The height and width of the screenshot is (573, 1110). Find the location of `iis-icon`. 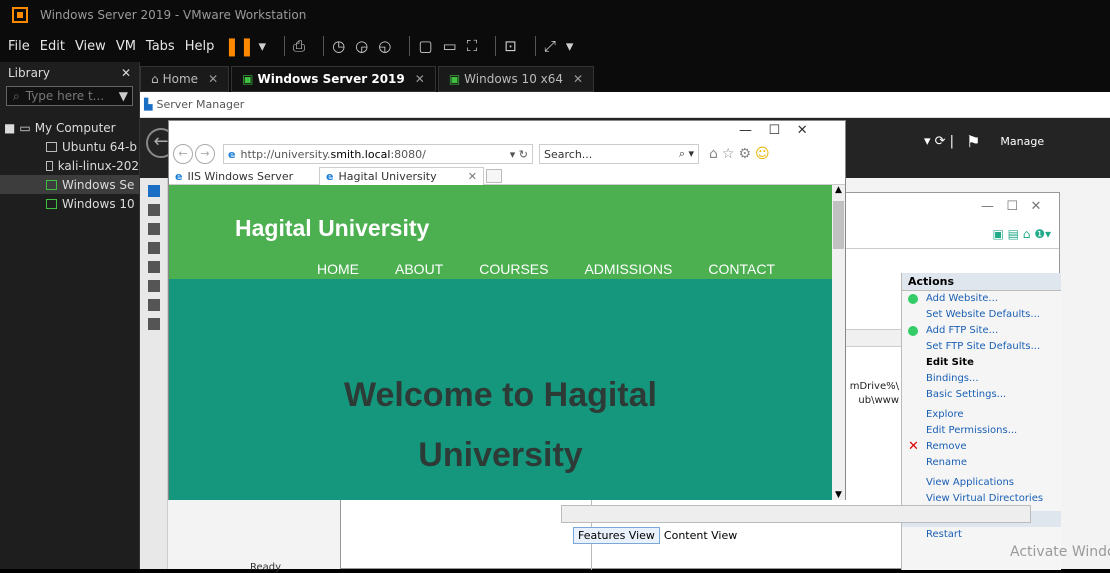

iis-icon is located at coordinates (154, 267).